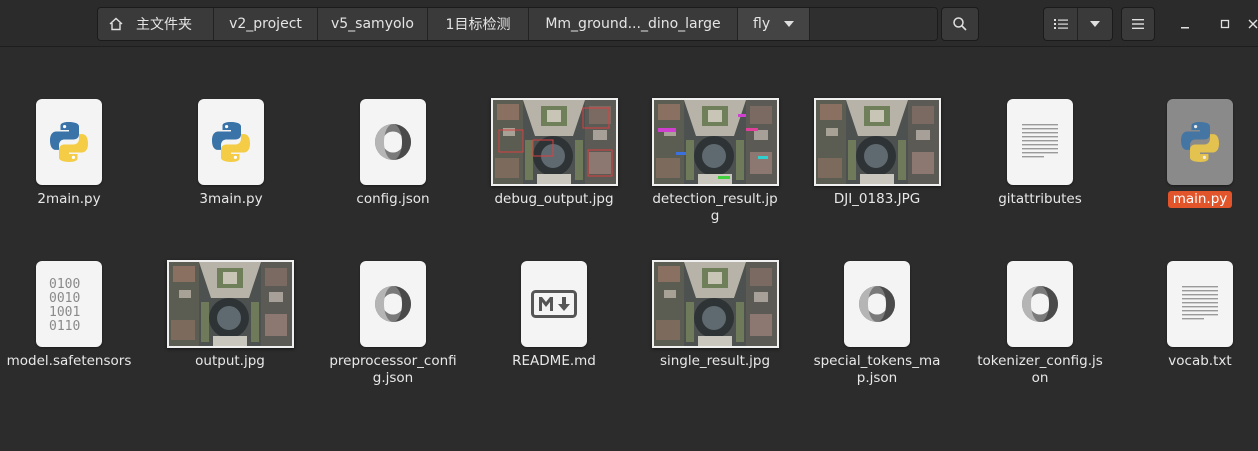 The image size is (1258, 451). Describe the element at coordinates (1200, 361) in the screenshot. I see `file-name: vocab.txt` at that location.